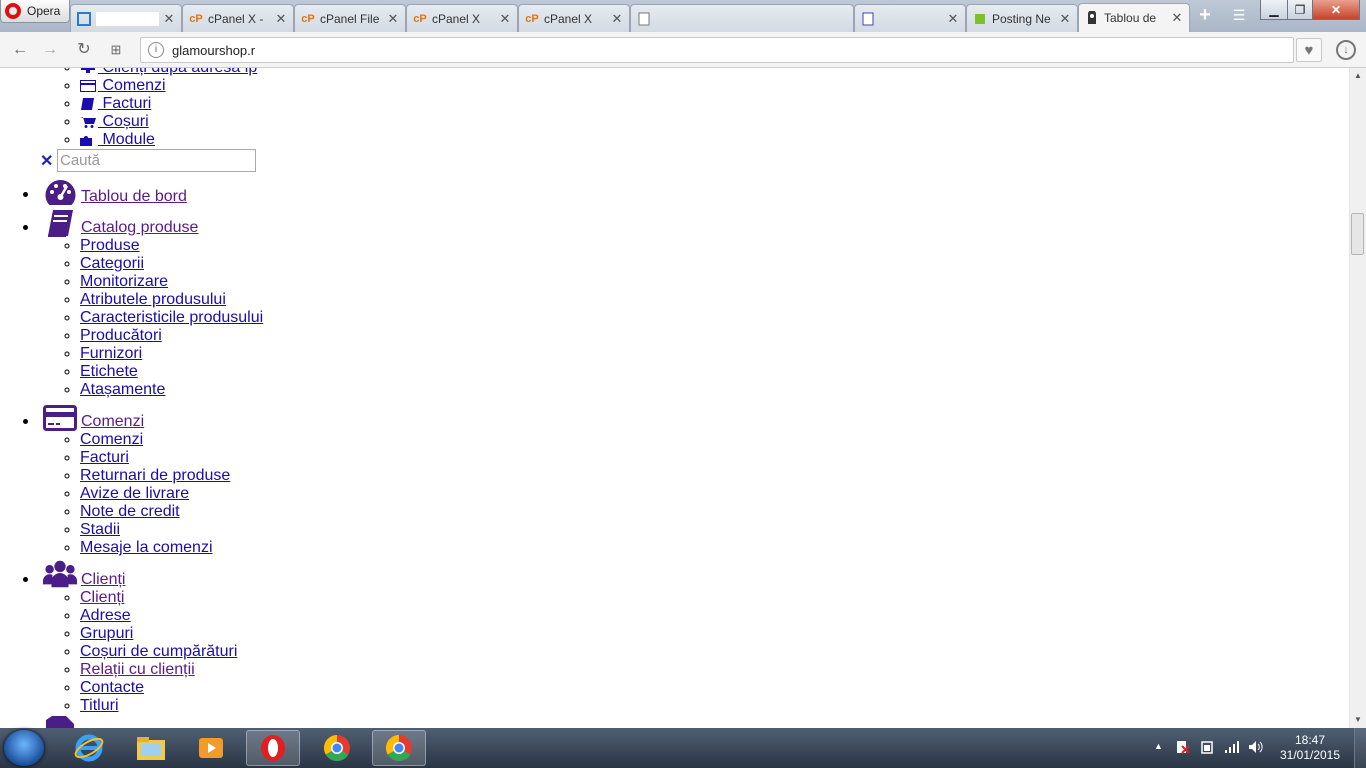 This screenshot has height=768, width=1366. Describe the element at coordinates (1336, 10) in the screenshot. I see `close-window-button: ✕` at that location.